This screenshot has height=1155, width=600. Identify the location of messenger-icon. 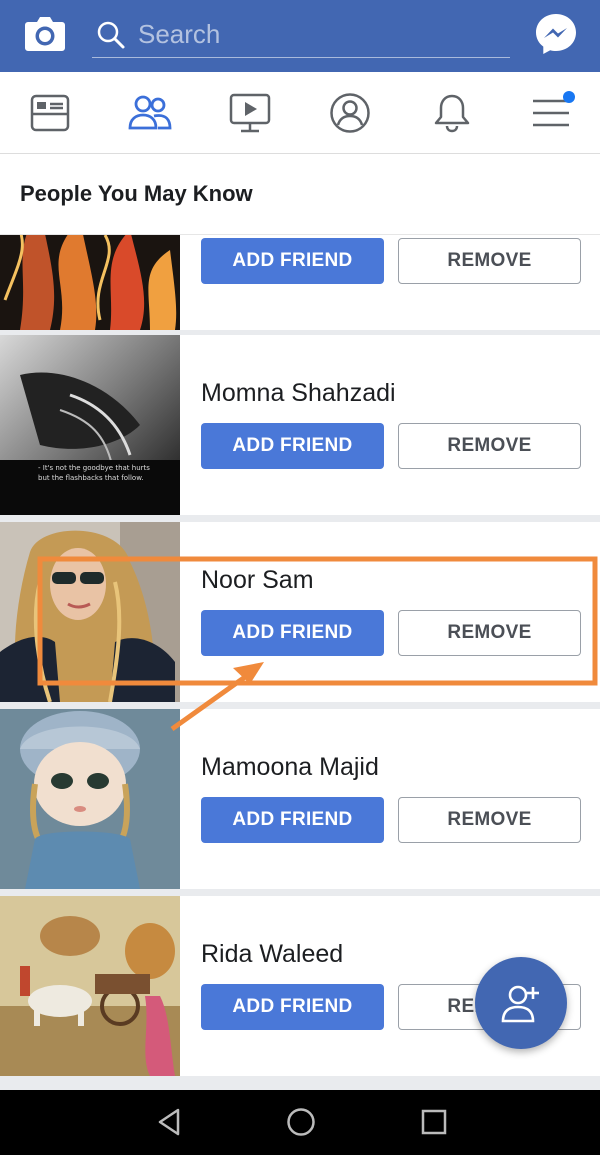
(556, 34).